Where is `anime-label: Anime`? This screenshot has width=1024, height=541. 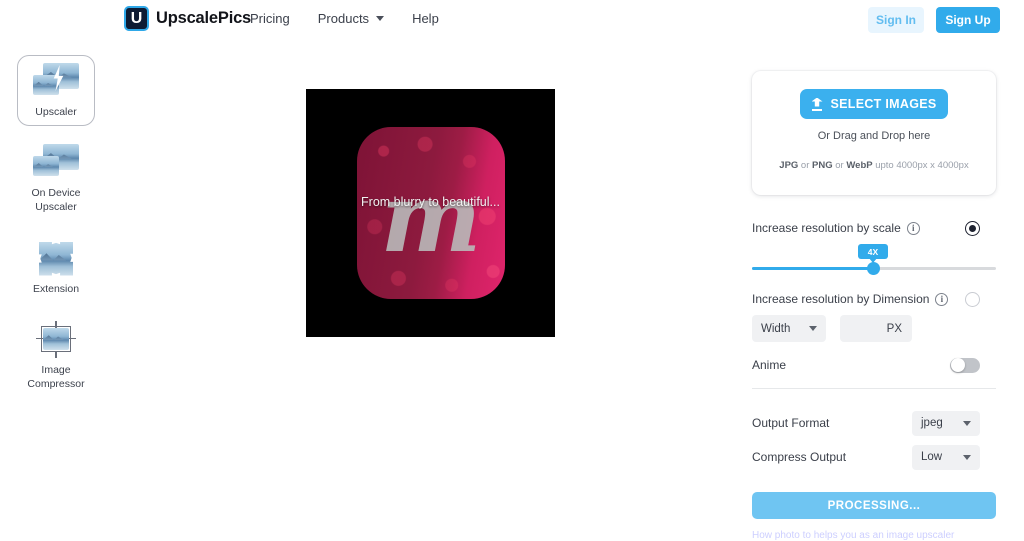
anime-label: Anime is located at coordinates (769, 365).